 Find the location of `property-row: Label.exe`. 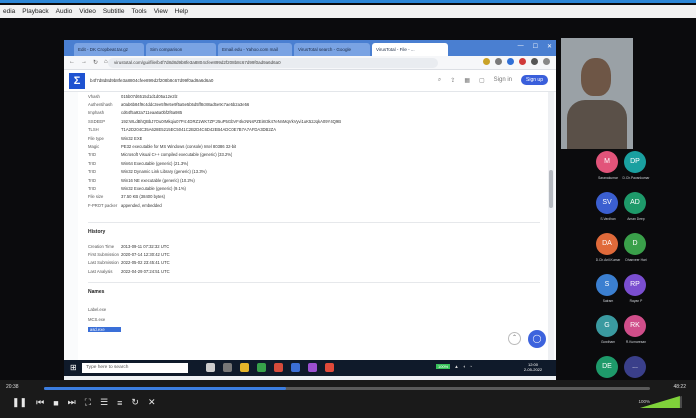

property-row: Label.exe is located at coordinates (238, 309).